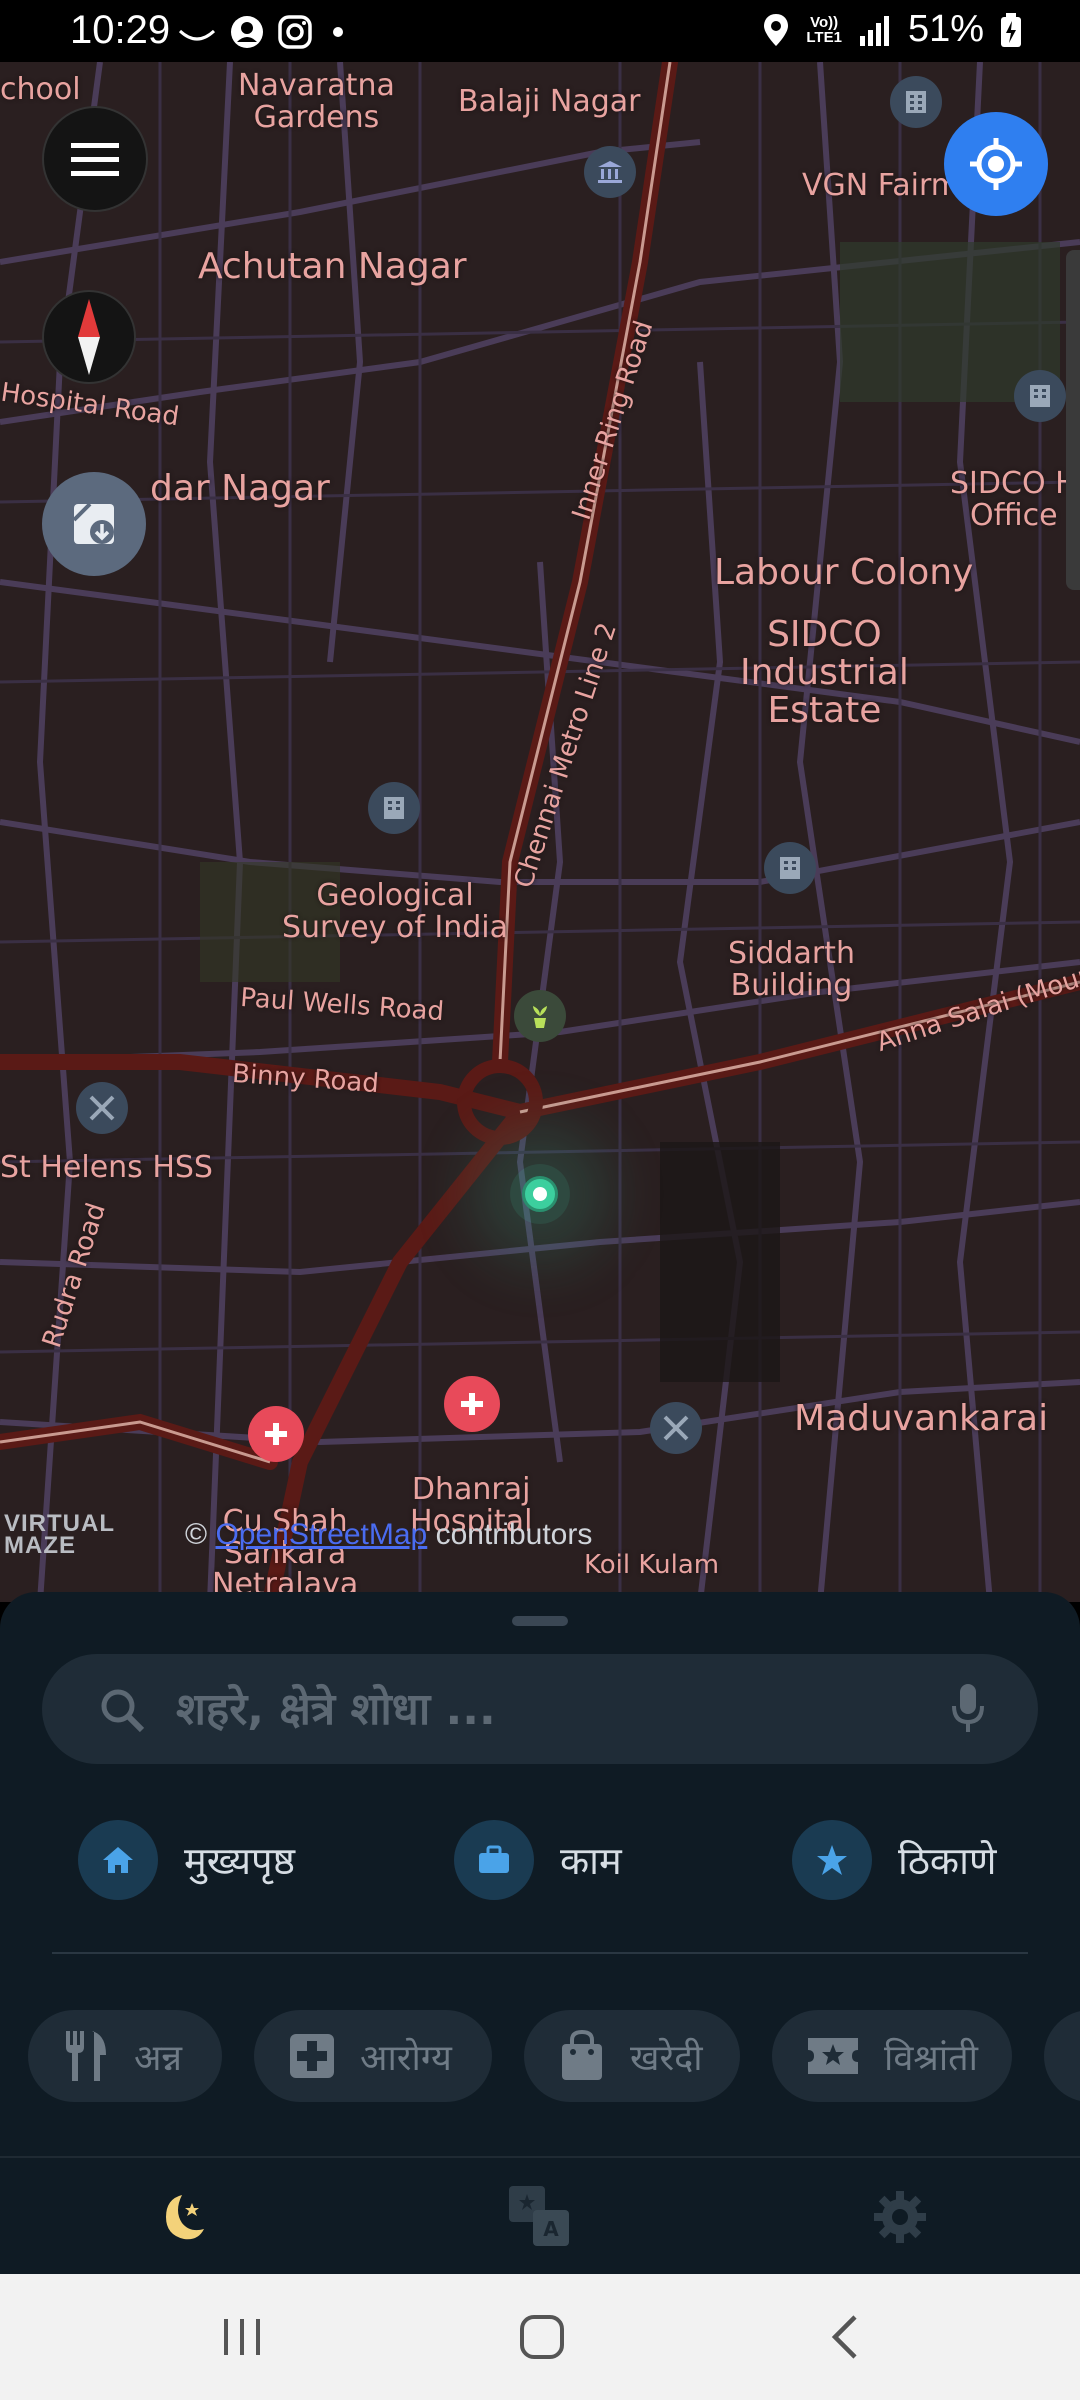 Image resolution: width=1080 pixels, height=2400 pixels. Describe the element at coordinates (652, 1565) in the screenshot. I see `label-koil-kulam: Koil Kulam` at that location.